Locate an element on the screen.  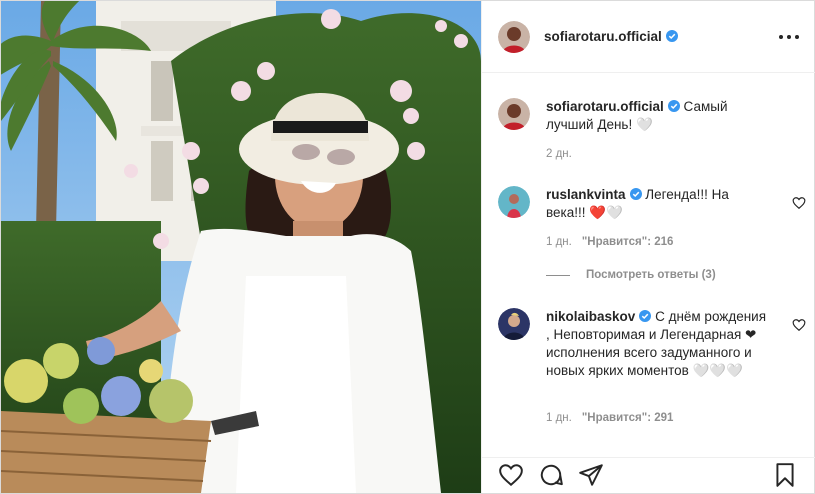
caption-avatar is located at coordinates (514, 114).